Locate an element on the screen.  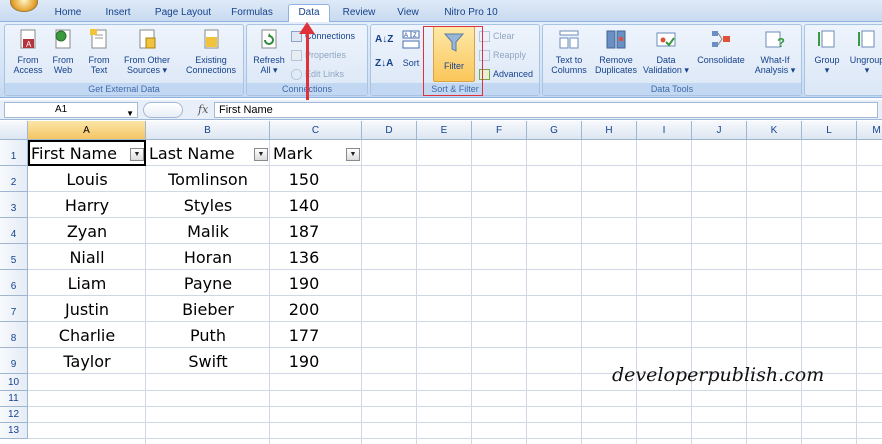
row-header-5: 5 is located at coordinates (14, 257).